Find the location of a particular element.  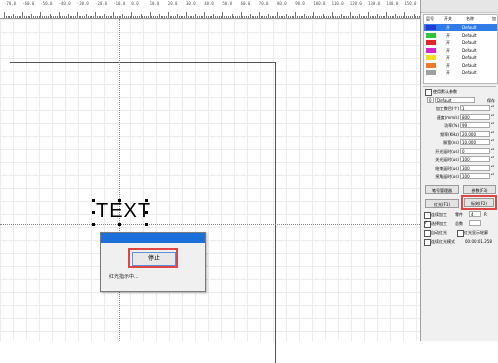

ruler-label: 130.0 is located at coordinates (374, 3).